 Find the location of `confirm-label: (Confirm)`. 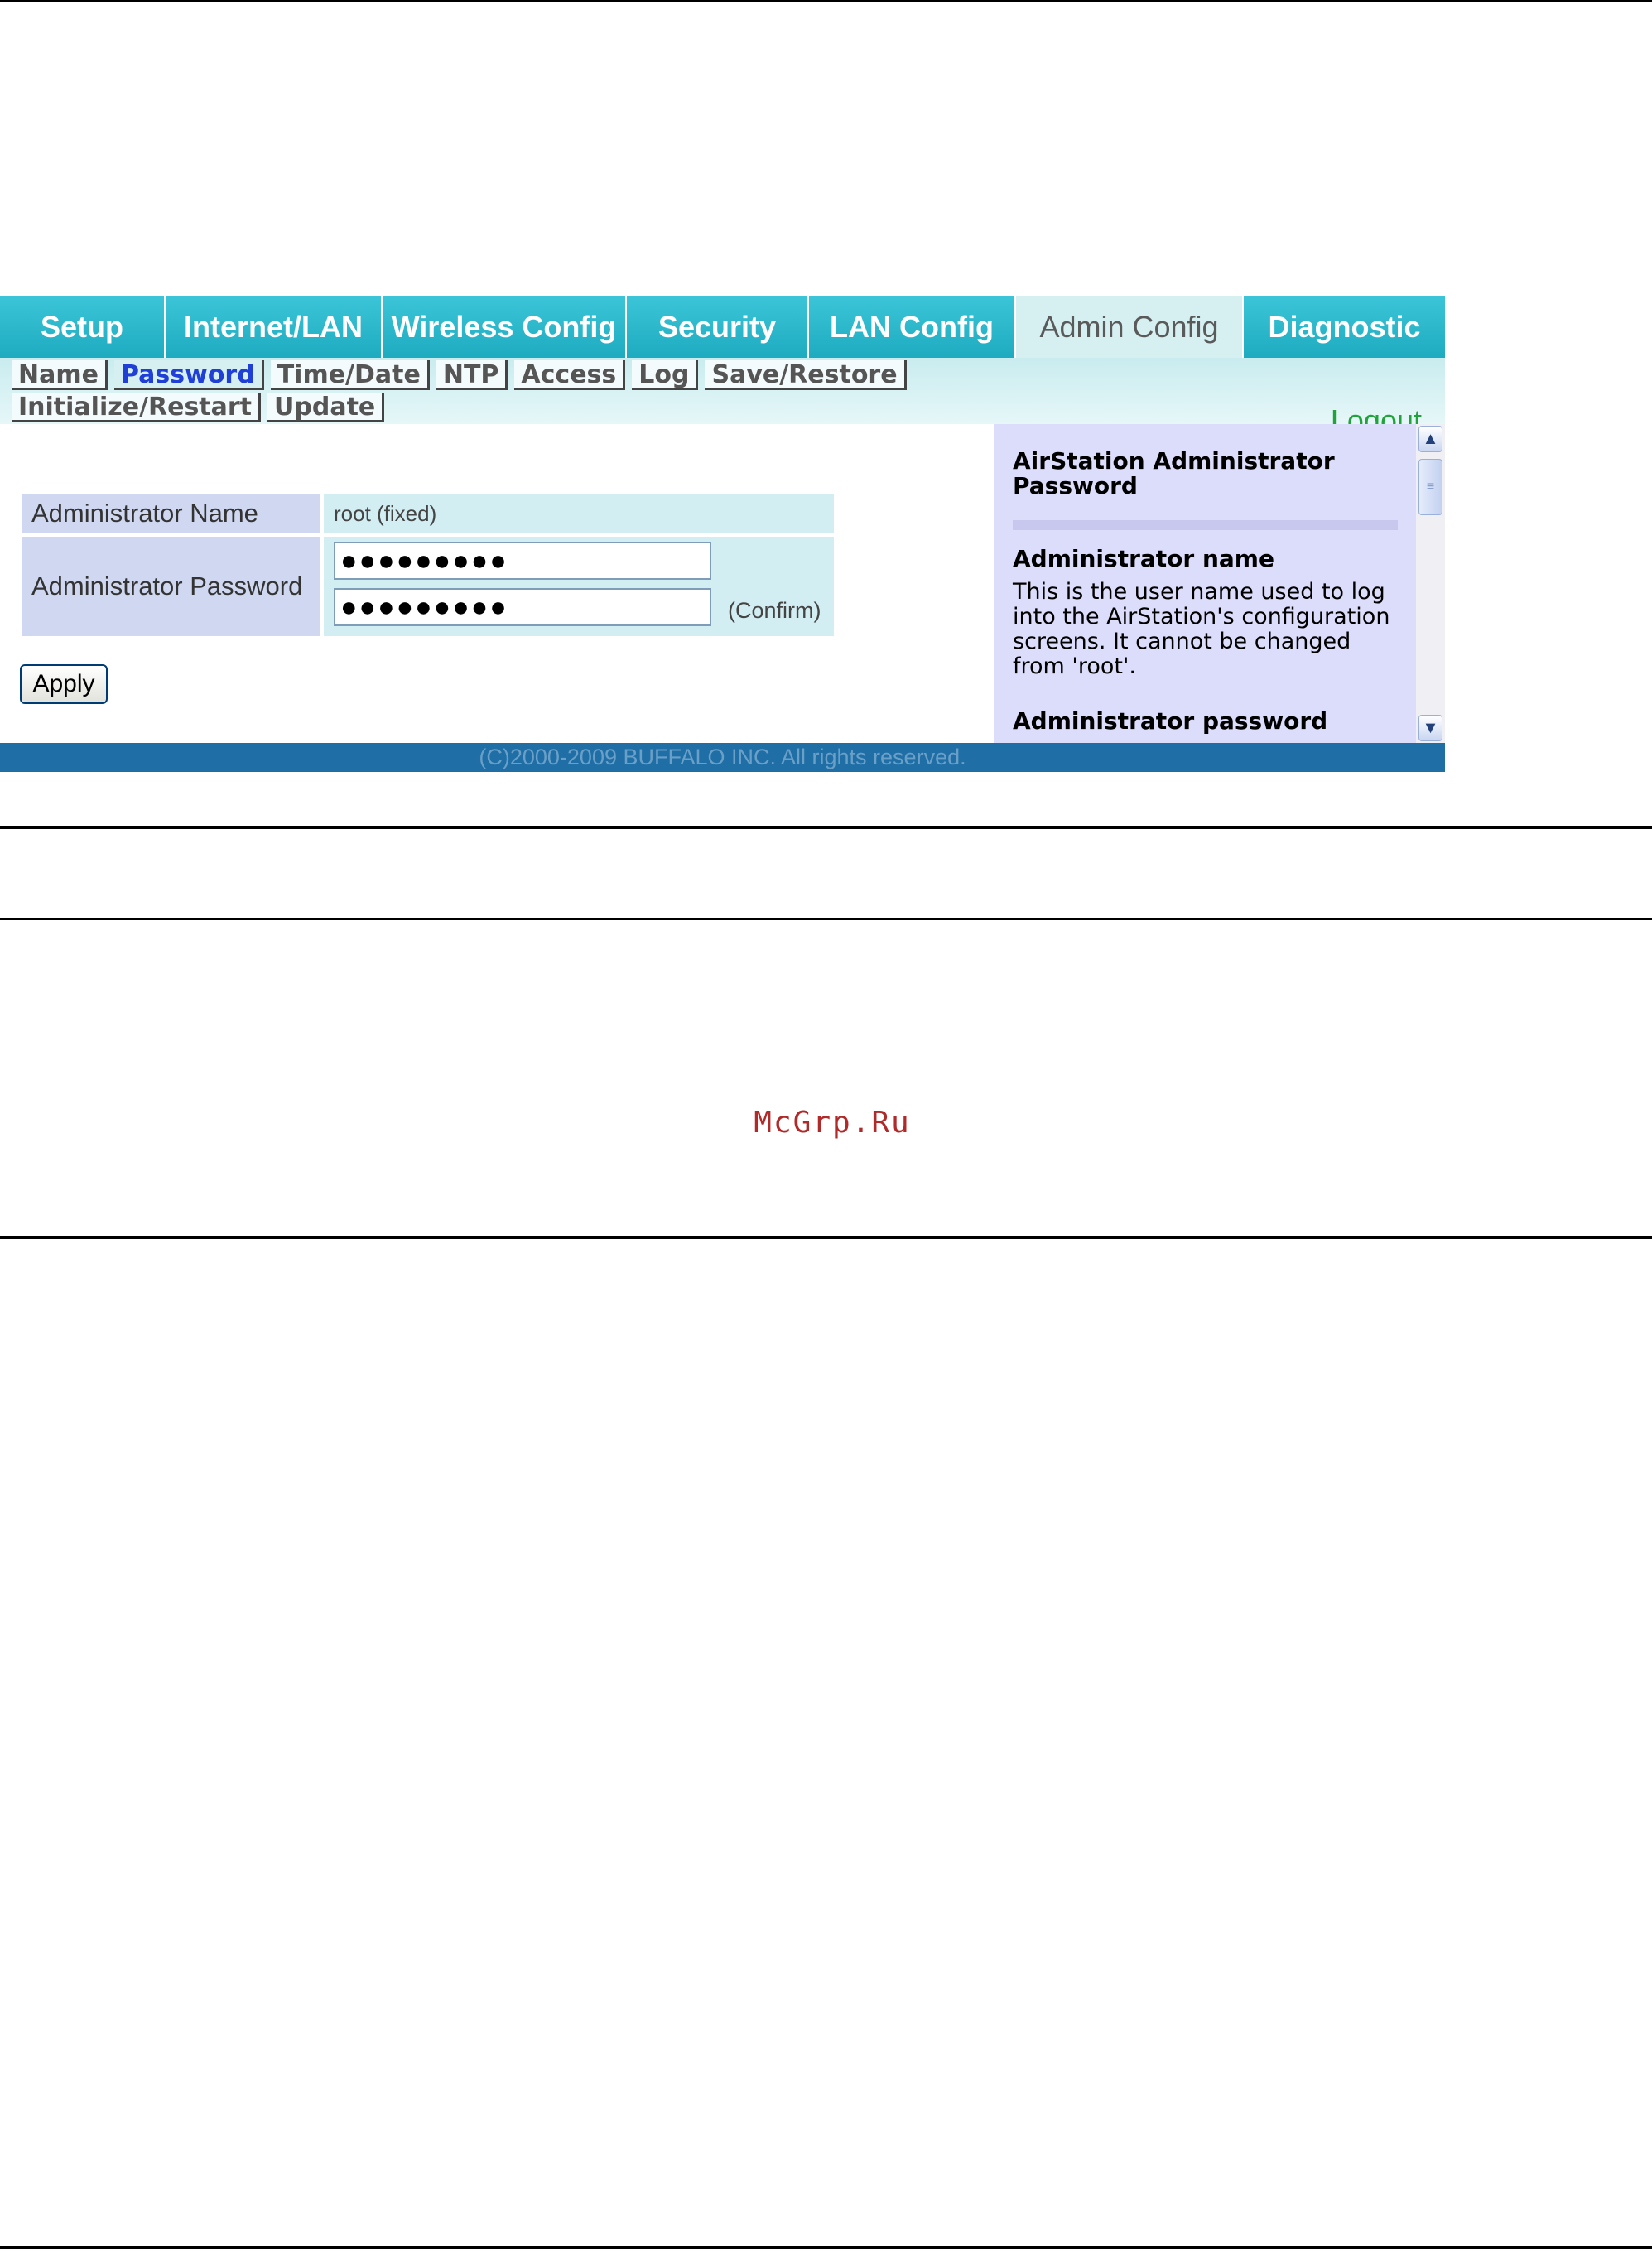

confirm-label: (Confirm) is located at coordinates (774, 610).